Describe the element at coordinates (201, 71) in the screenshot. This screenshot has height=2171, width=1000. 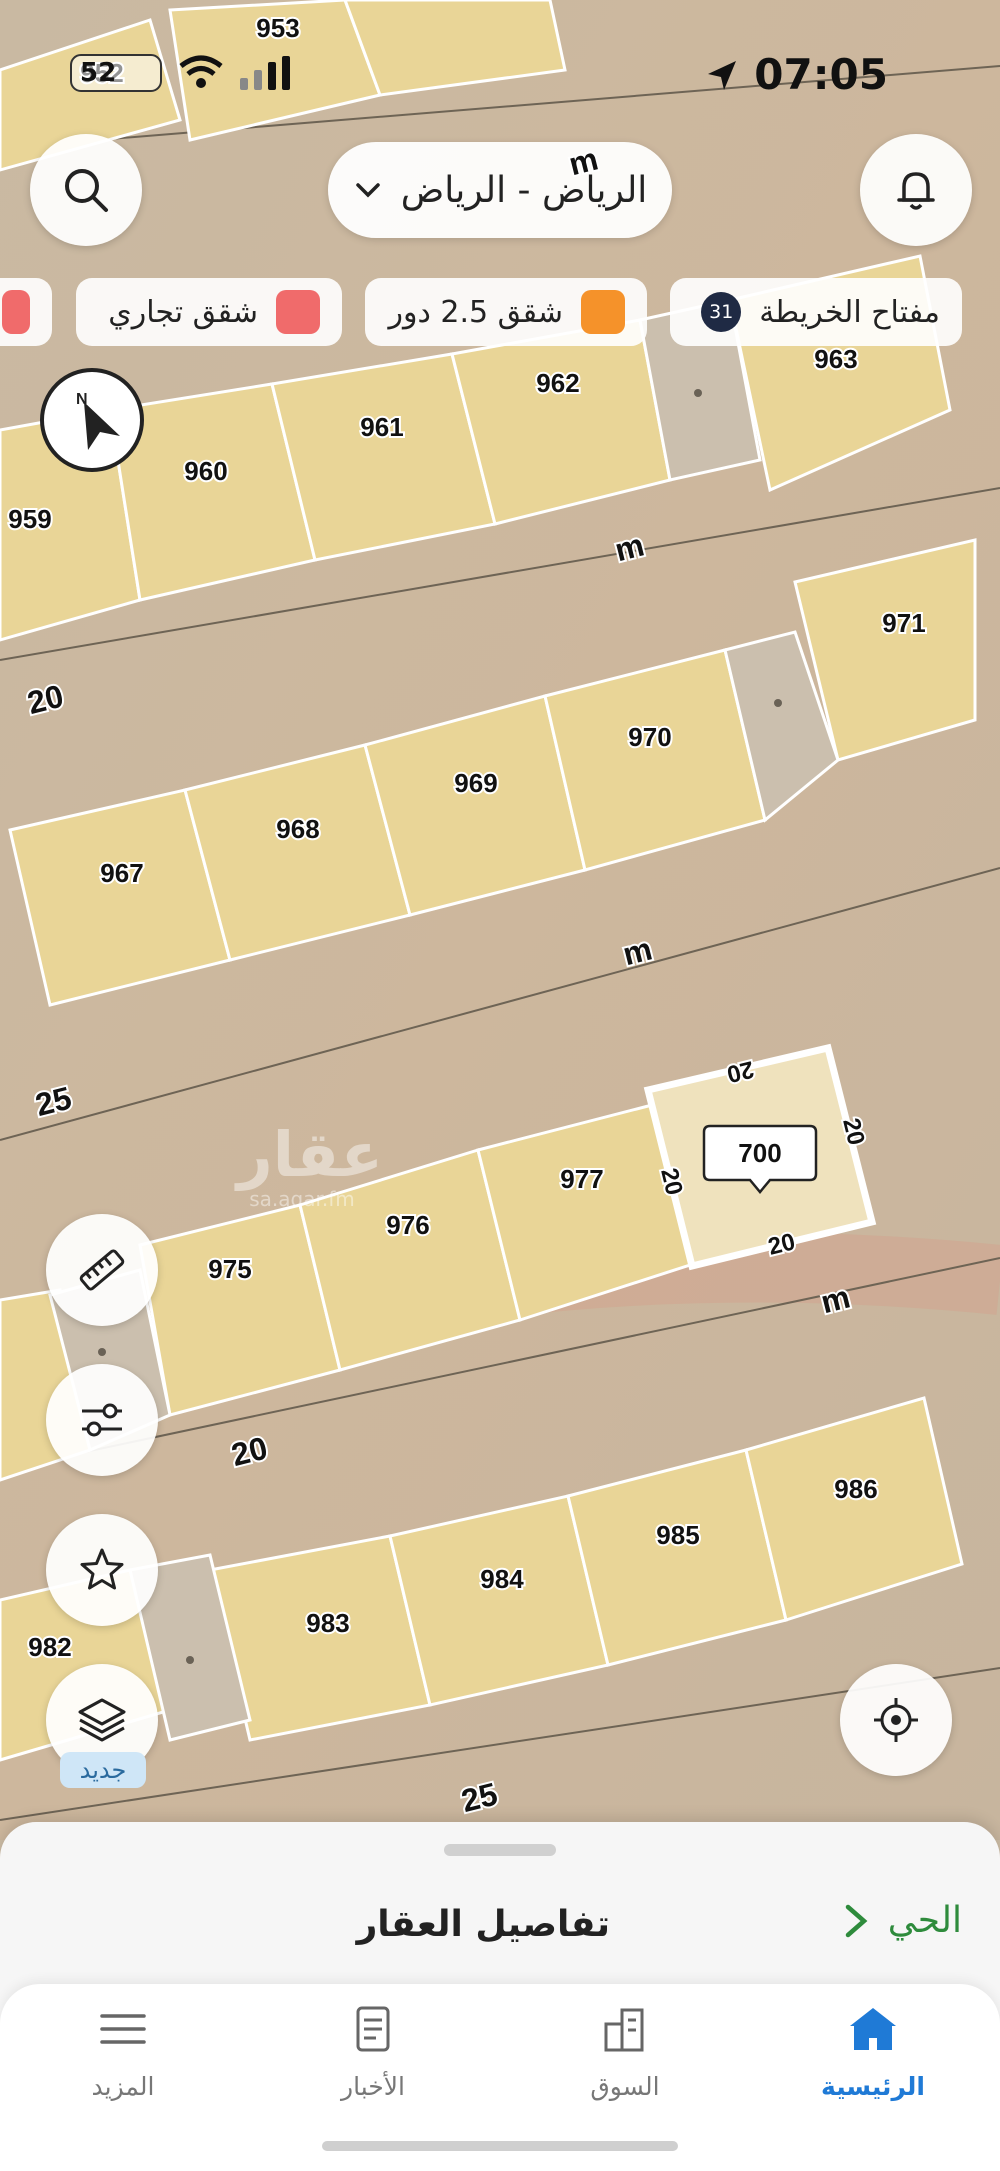
I see `wifi-icon` at that location.